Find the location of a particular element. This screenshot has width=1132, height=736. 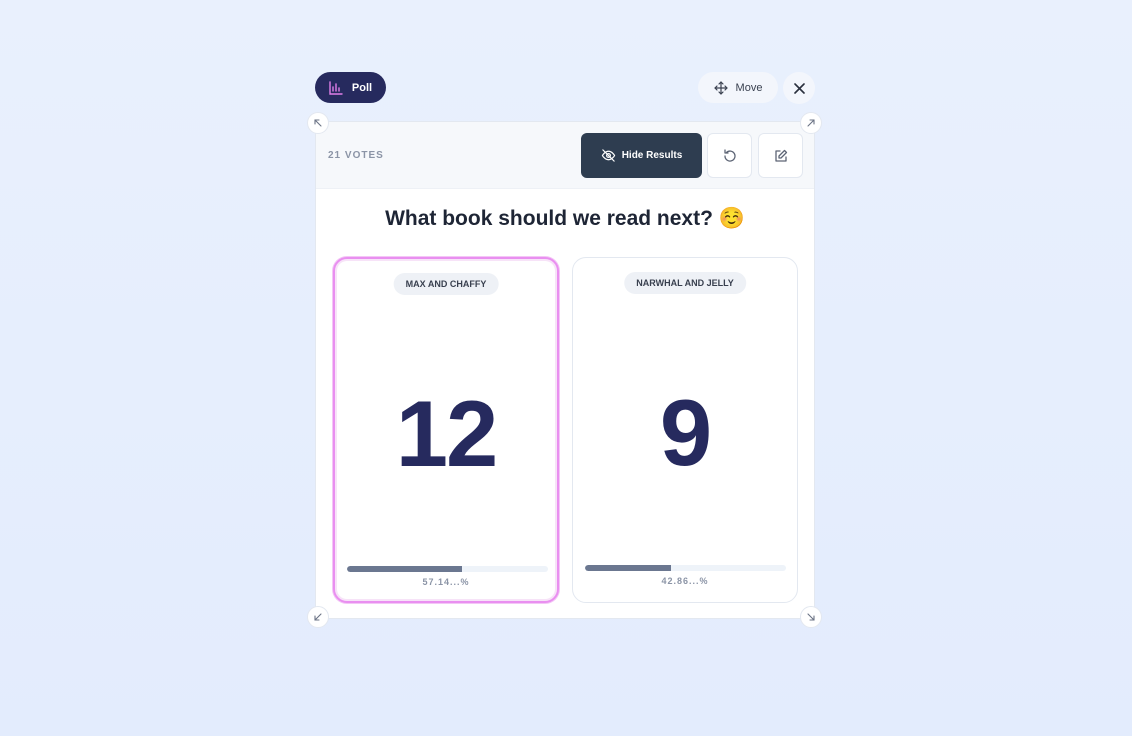

poll-option-max-and-chaffy: MAX AND CHAFFY 12 57.14...% is located at coordinates (446, 430).